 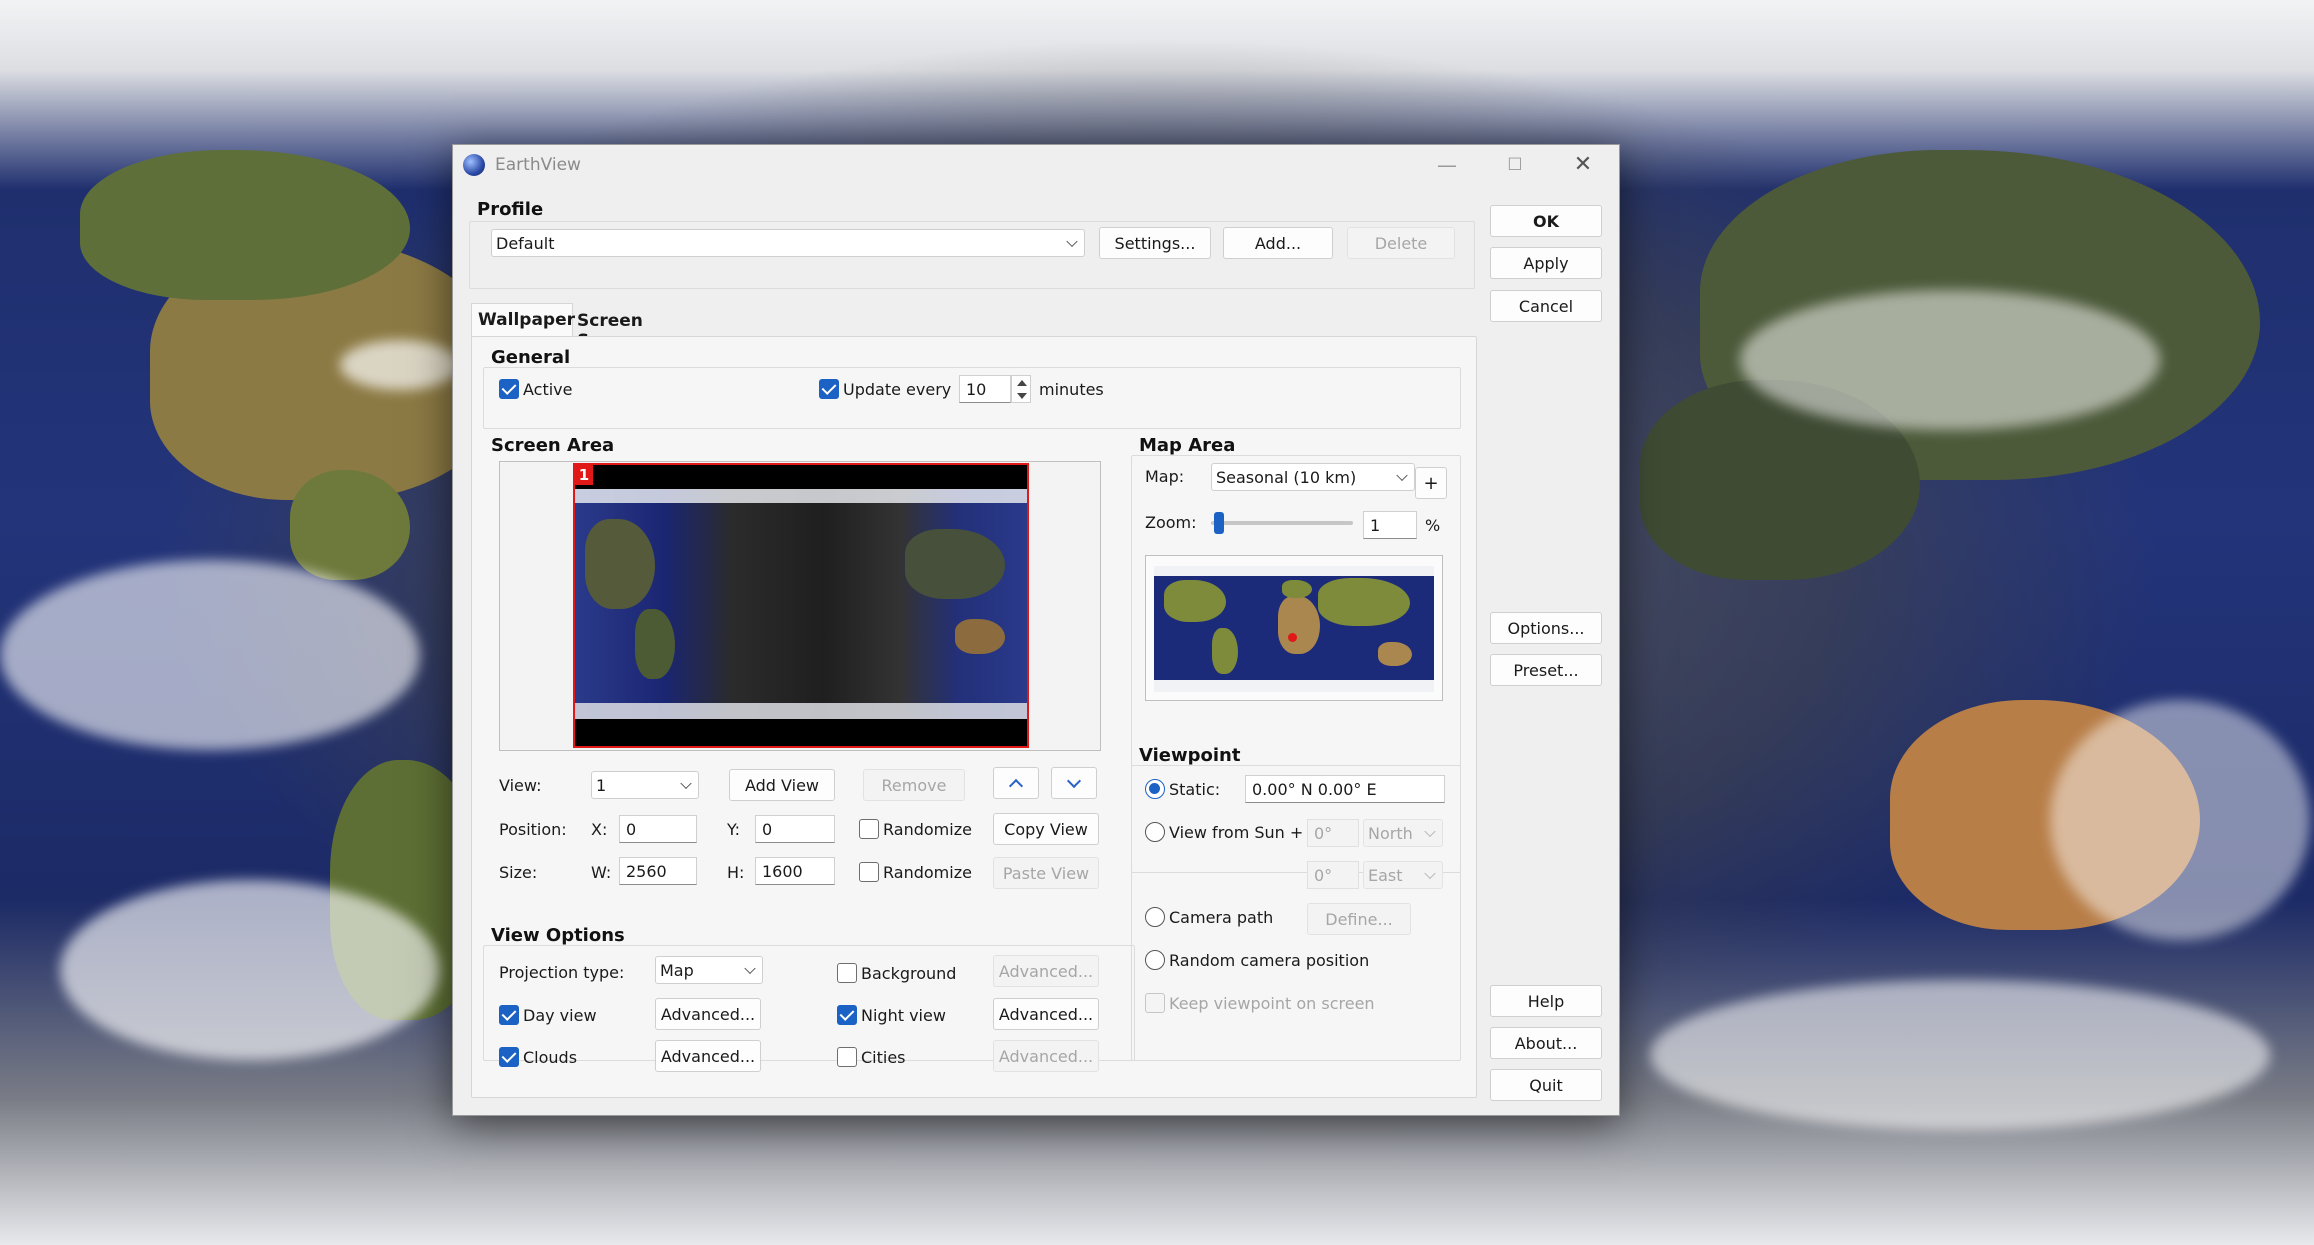 I want to click on copy-view-button: Copy View, so click(x=1046, y=829).